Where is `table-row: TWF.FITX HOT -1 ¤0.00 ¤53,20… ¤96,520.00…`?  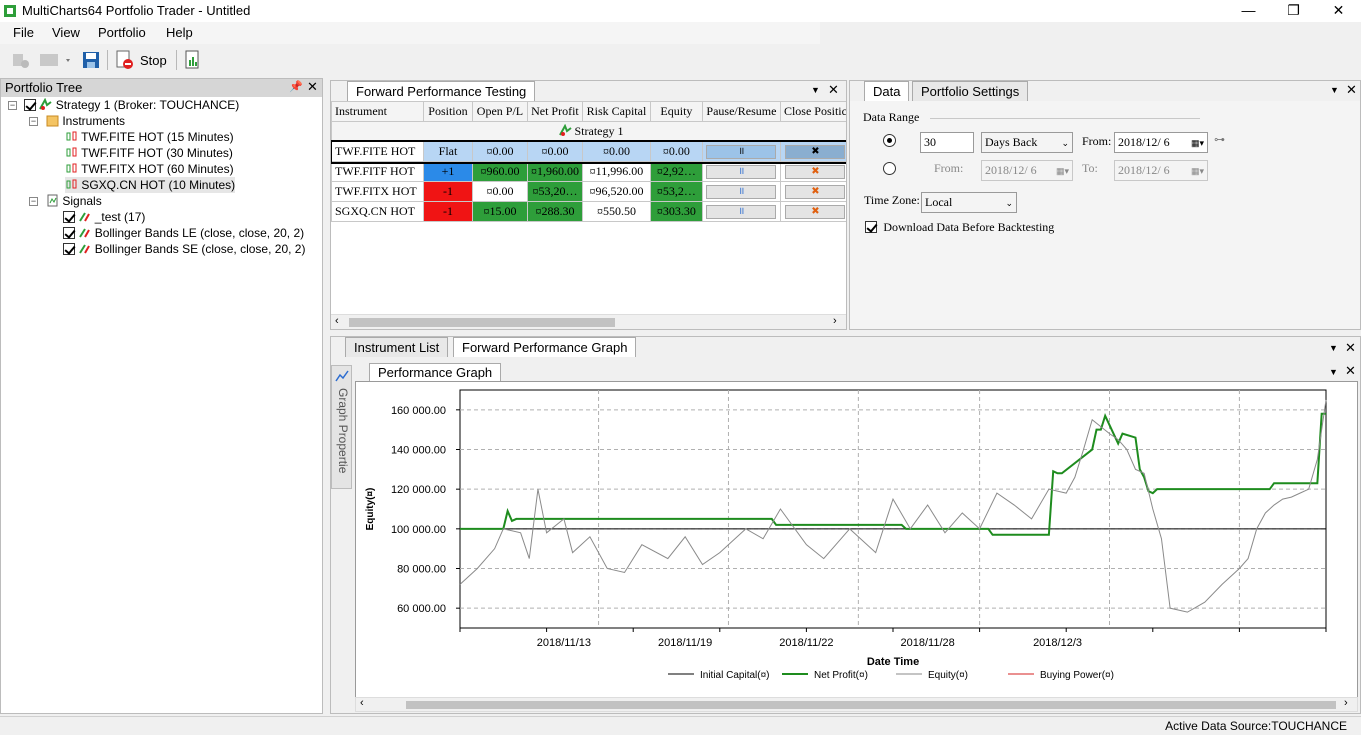 table-row: TWF.FITX HOT -1 ¤0.00 ¤53,20… ¤96,520.00… is located at coordinates (588, 191).